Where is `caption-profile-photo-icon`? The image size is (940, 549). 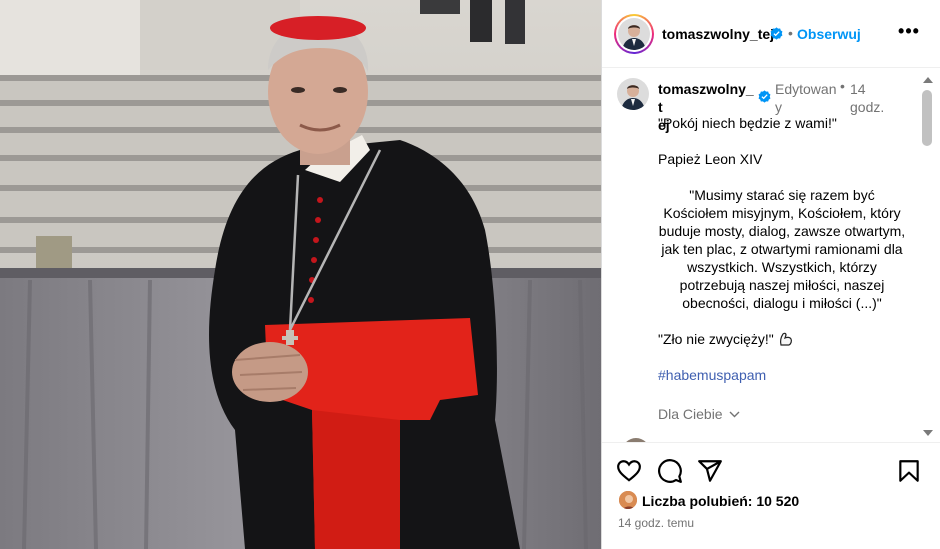
caption-profile-photo-icon is located at coordinates (633, 94).